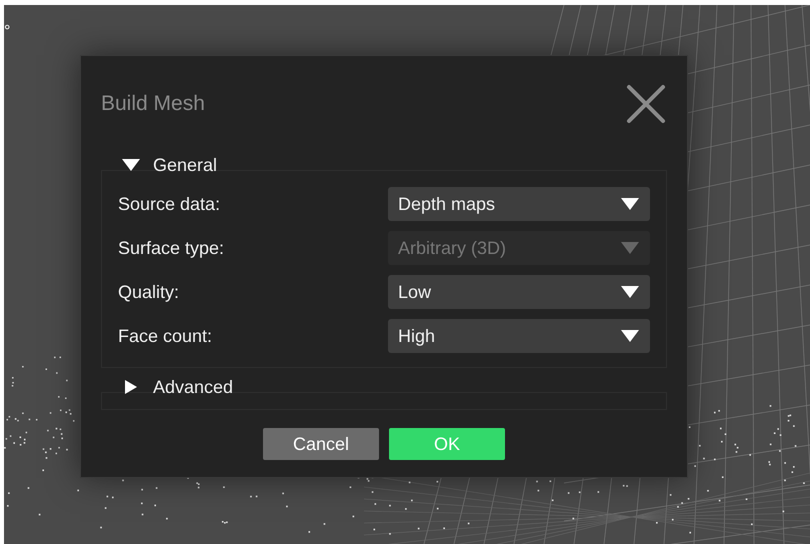  What do you see at coordinates (519, 336) in the screenshot?
I see `dropdown: High` at bounding box center [519, 336].